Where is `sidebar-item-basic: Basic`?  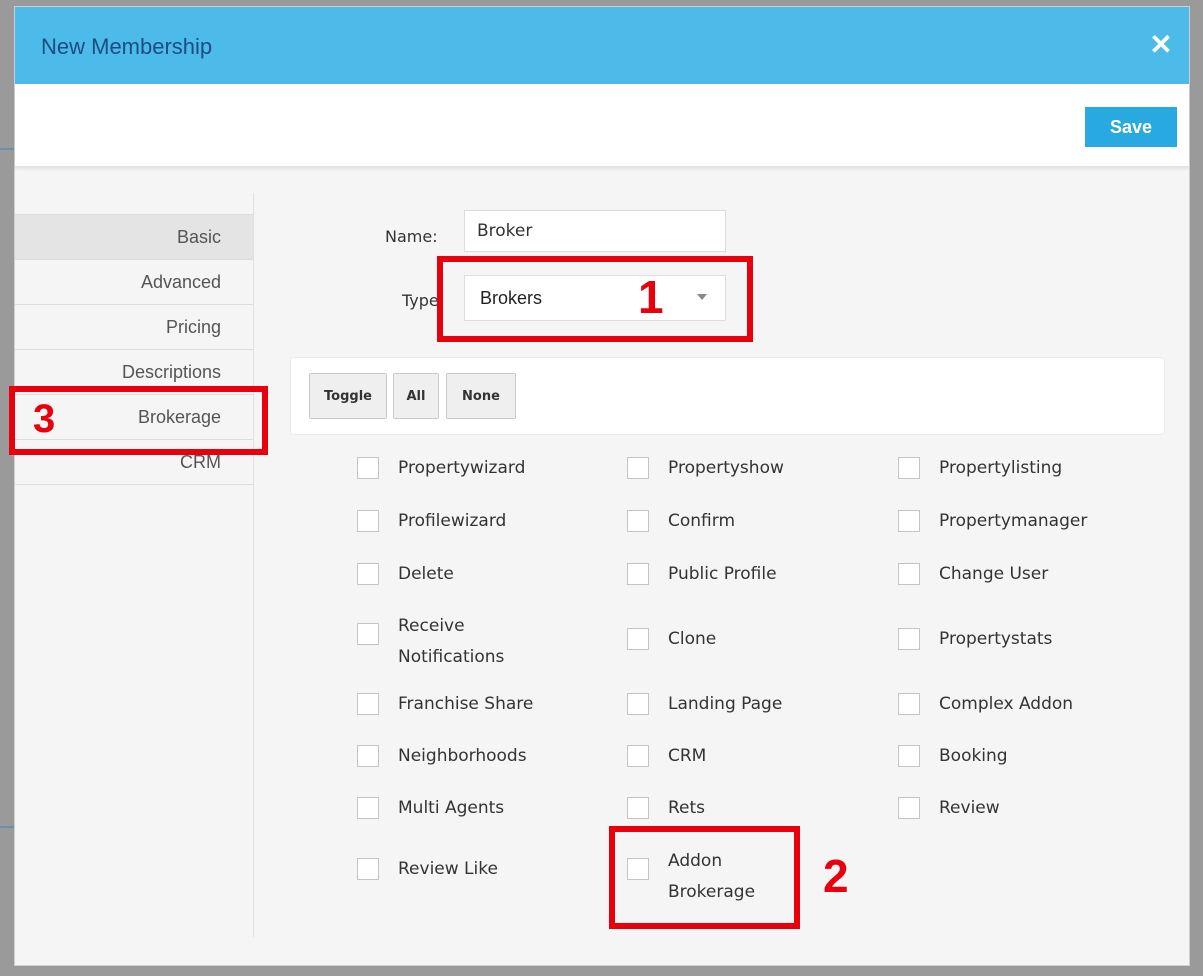
sidebar-item-basic: Basic is located at coordinates (134, 237).